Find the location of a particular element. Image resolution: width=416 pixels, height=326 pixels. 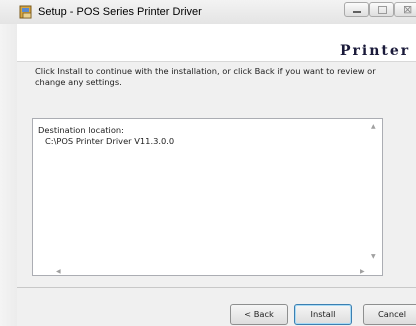

header-title: Printer is located at coordinates (375, 51).